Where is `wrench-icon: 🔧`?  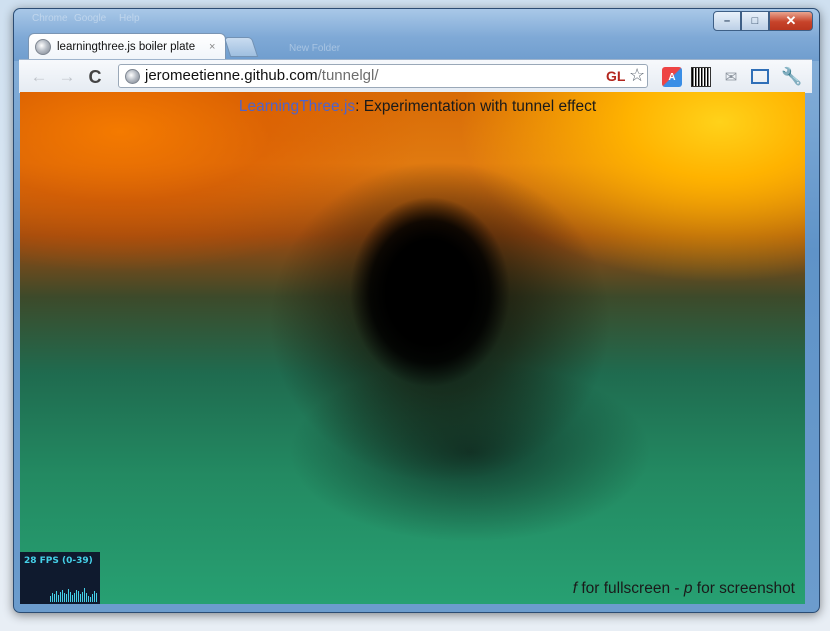 wrench-icon: 🔧 is located at coordinates (792, 77).